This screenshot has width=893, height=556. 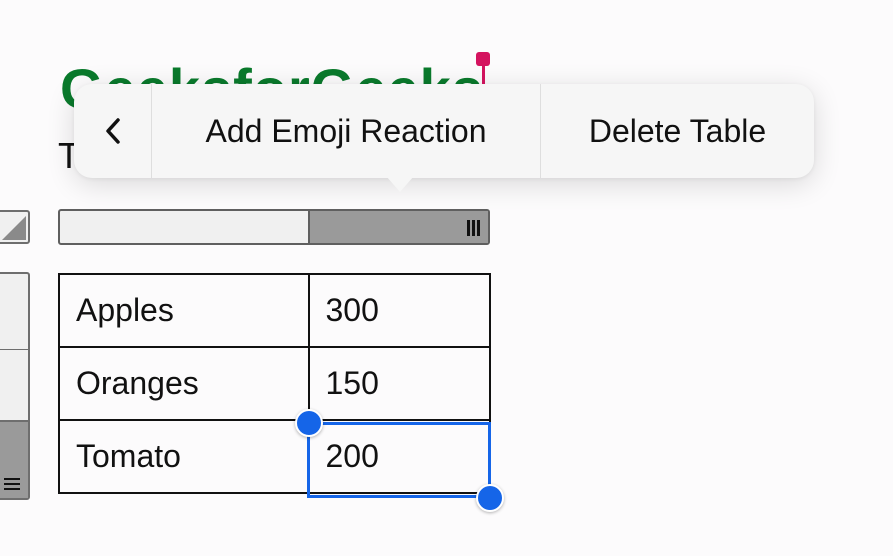 I want to click on table-cell: Apples, so click(x=184, y=310).